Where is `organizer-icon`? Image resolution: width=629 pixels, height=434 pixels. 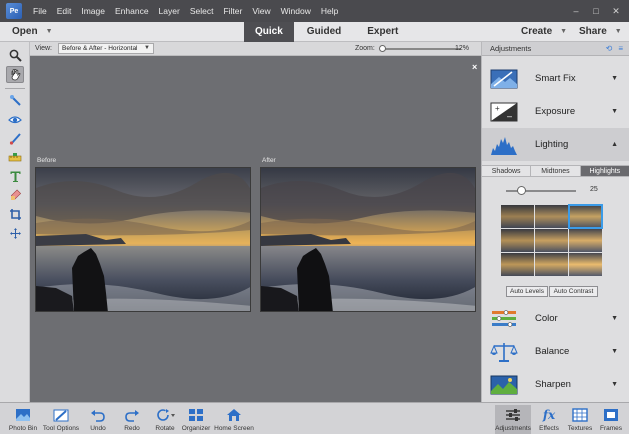
organizer-icon is located at coordinates (196, 414).